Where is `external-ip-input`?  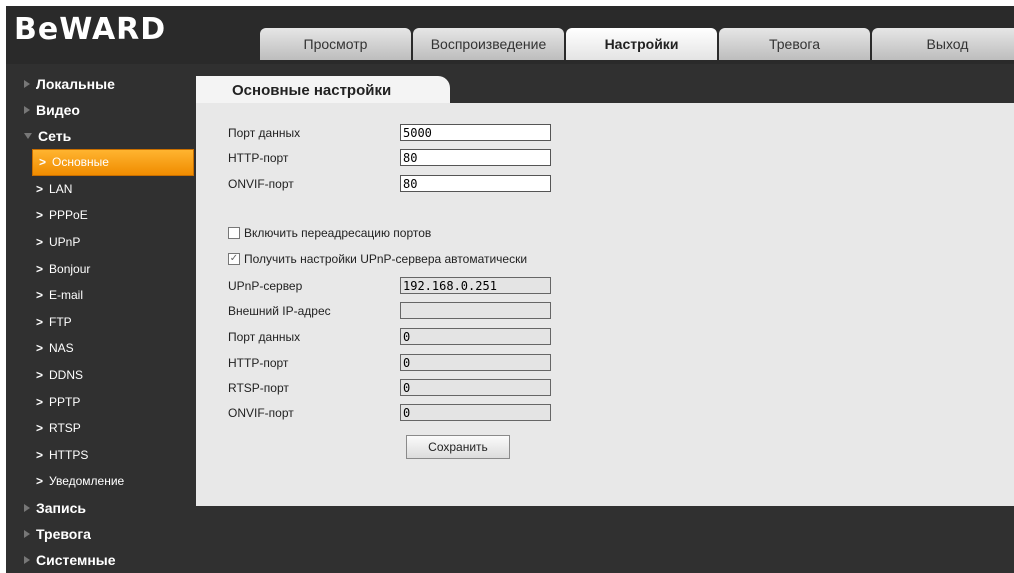
external-ip-input is located at coordinates (475, 310).